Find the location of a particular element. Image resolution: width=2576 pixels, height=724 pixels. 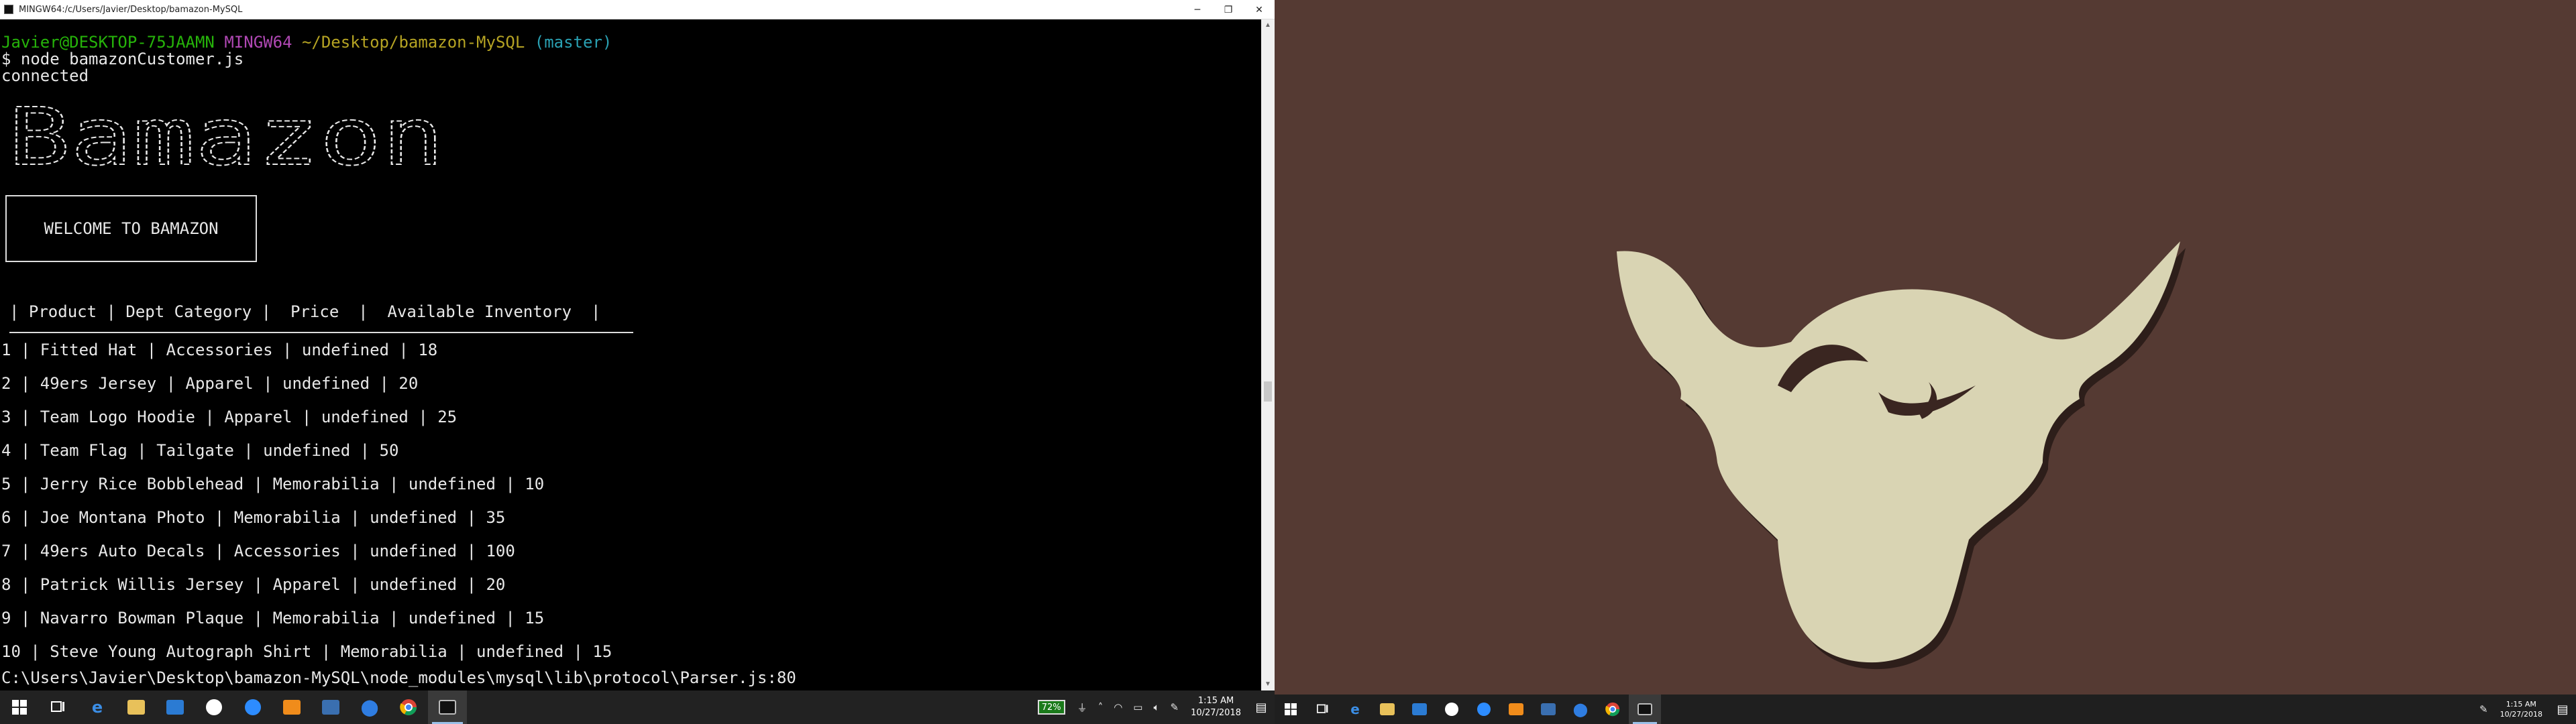

edge-button-2: e is located at coordinates (1355, 710).